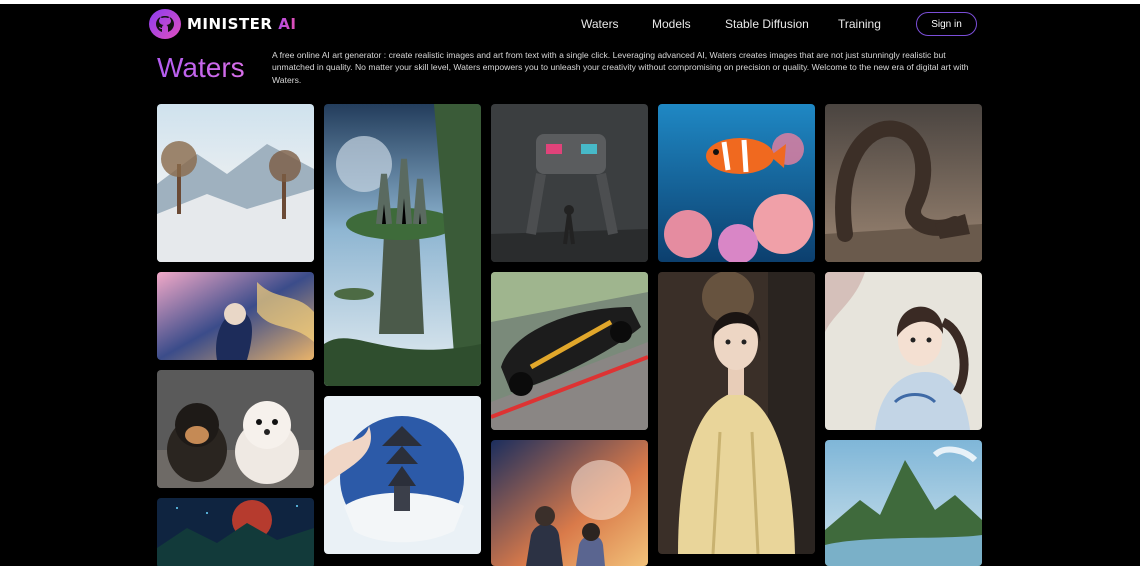  Describe the element at coordinates (859, 24) in the screenshot. I see `nav-link-training: Training` at that location.